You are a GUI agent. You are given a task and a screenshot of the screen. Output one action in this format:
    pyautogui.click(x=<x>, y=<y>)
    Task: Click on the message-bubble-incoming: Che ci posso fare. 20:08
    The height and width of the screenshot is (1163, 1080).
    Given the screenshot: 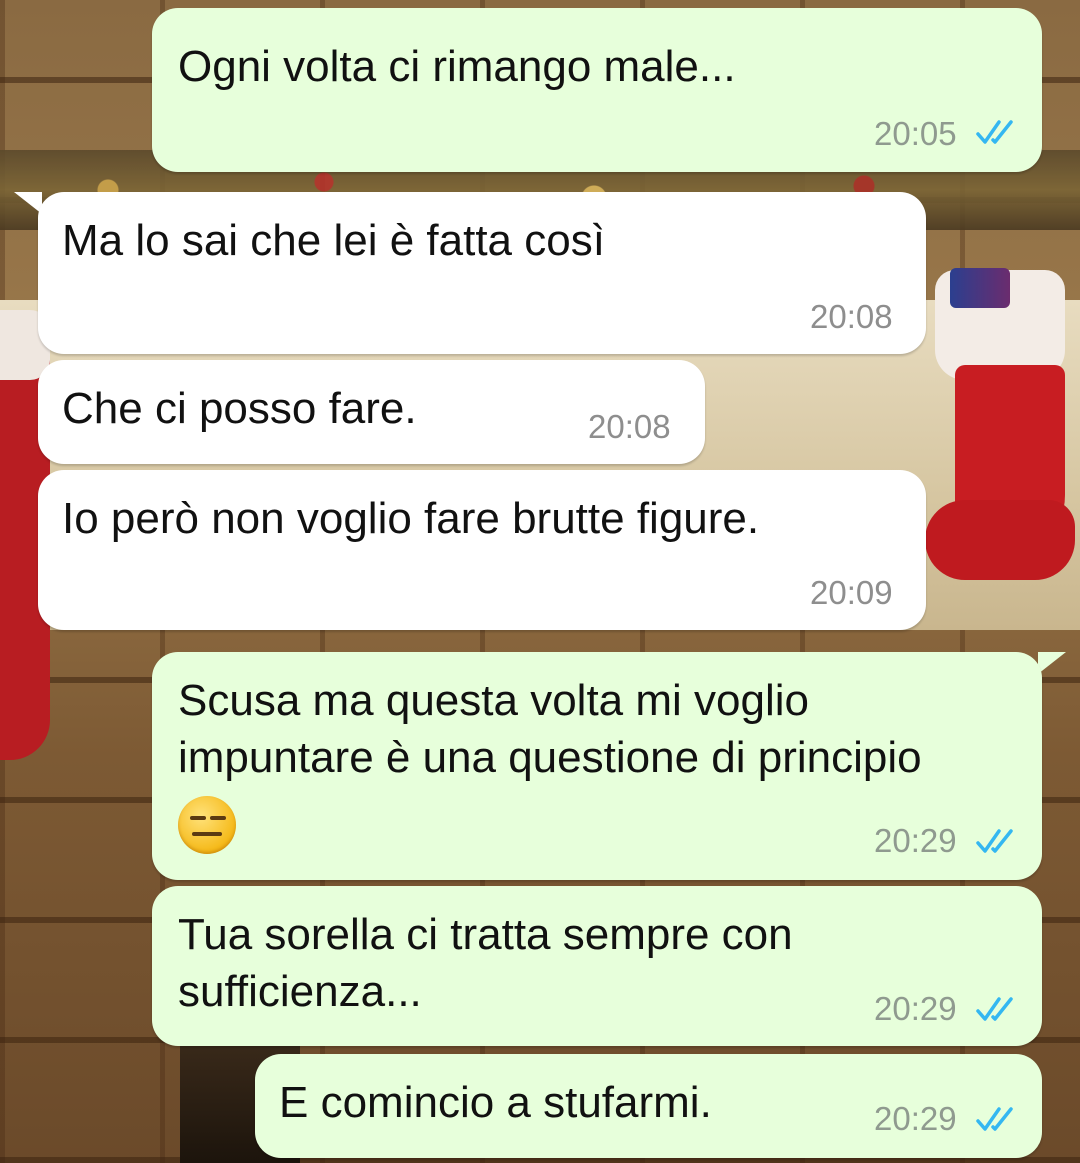 What is the action you would take?
    pyautogui.click(x=371, y=412)
    